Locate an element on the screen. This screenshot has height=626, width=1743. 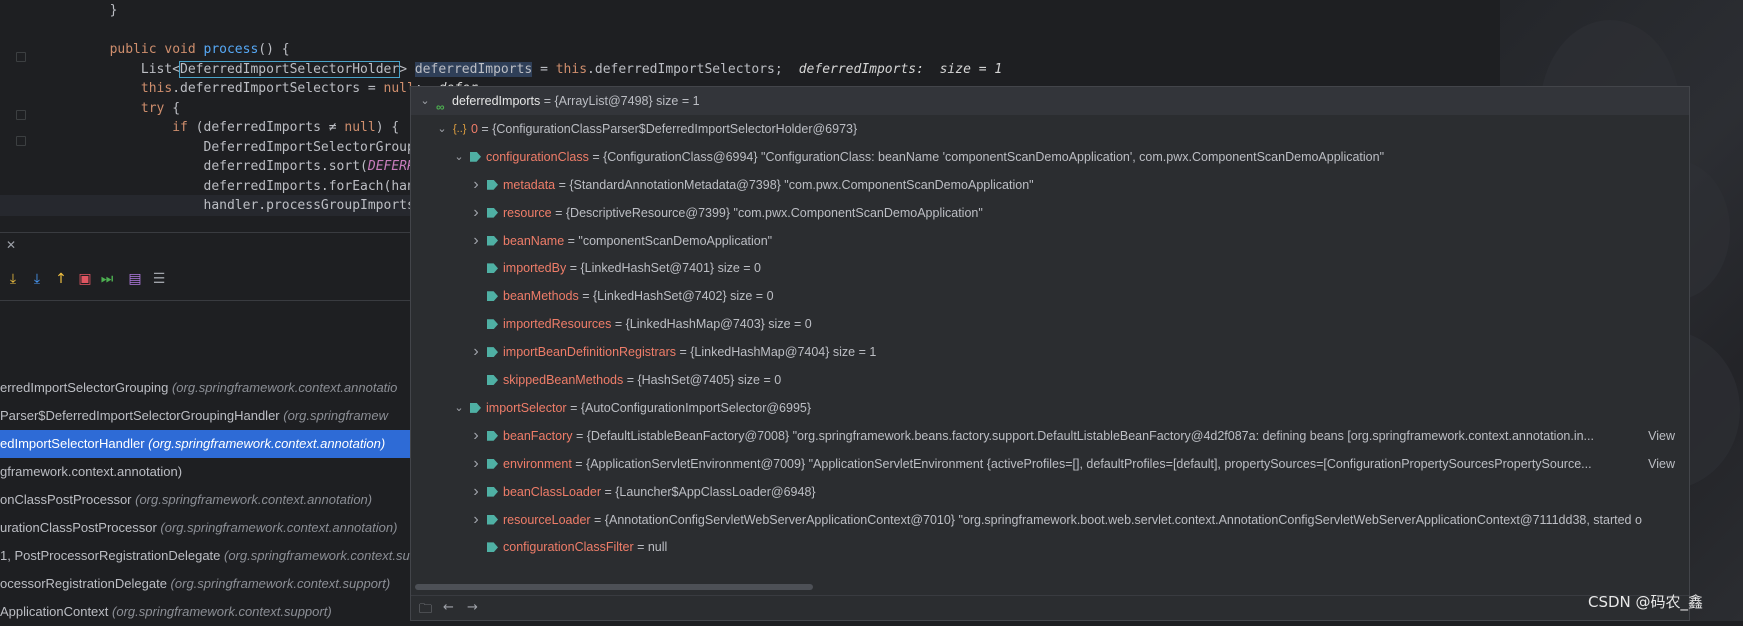
variable-node: configurationClassFilter = null is located at coordinates (1050, 547).